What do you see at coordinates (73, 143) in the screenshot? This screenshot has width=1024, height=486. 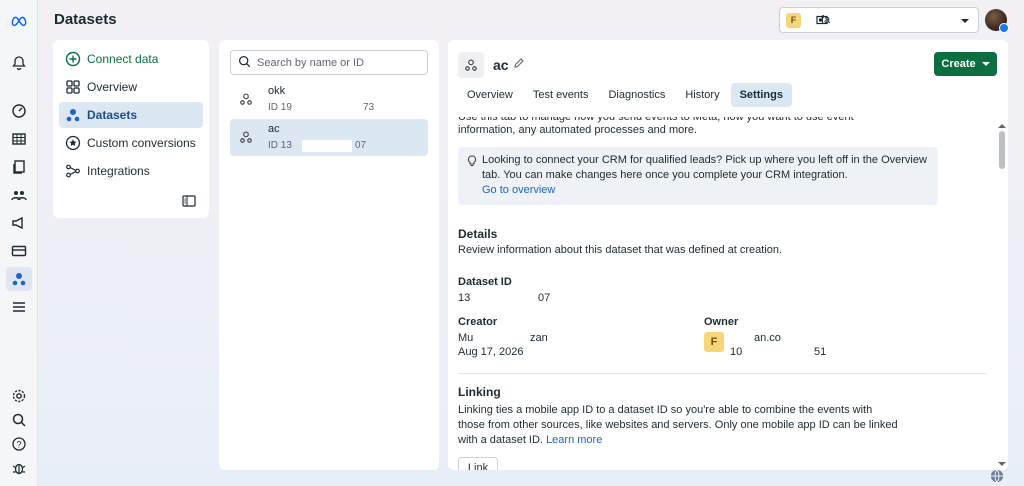 I see `star-circle-icon` at bounding box center [73, 143].